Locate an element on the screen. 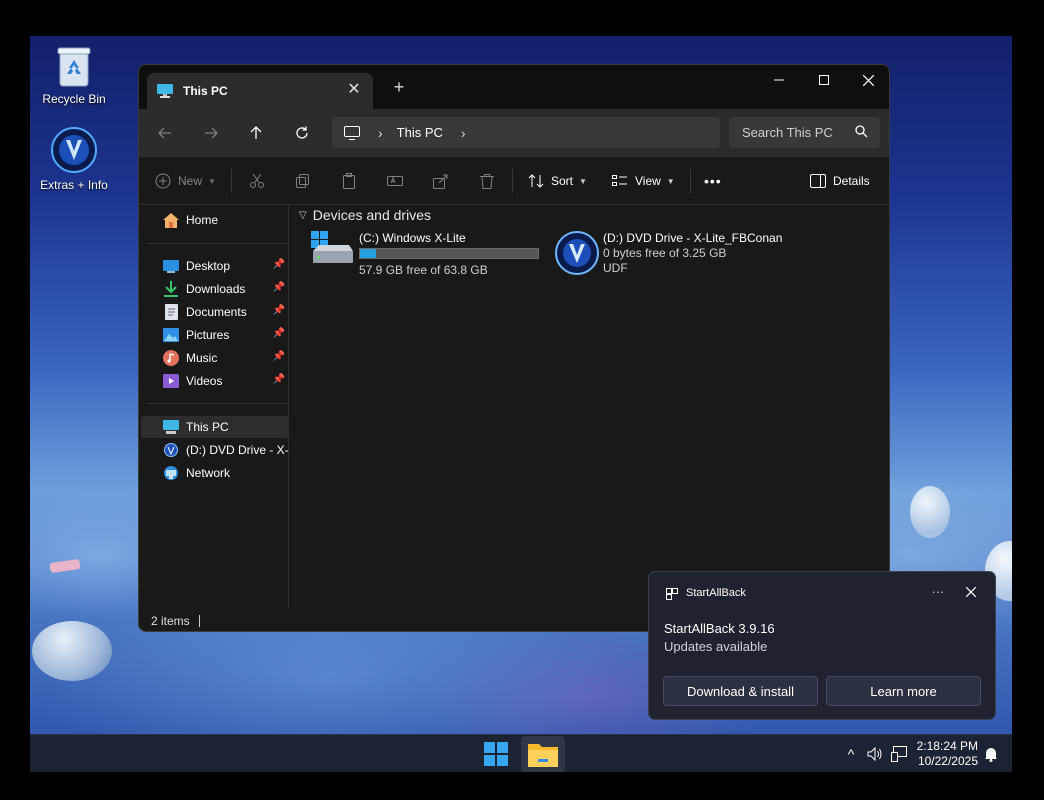 This screenshot has width=1044, height=800. back-button is located at coordinates (165, 133).